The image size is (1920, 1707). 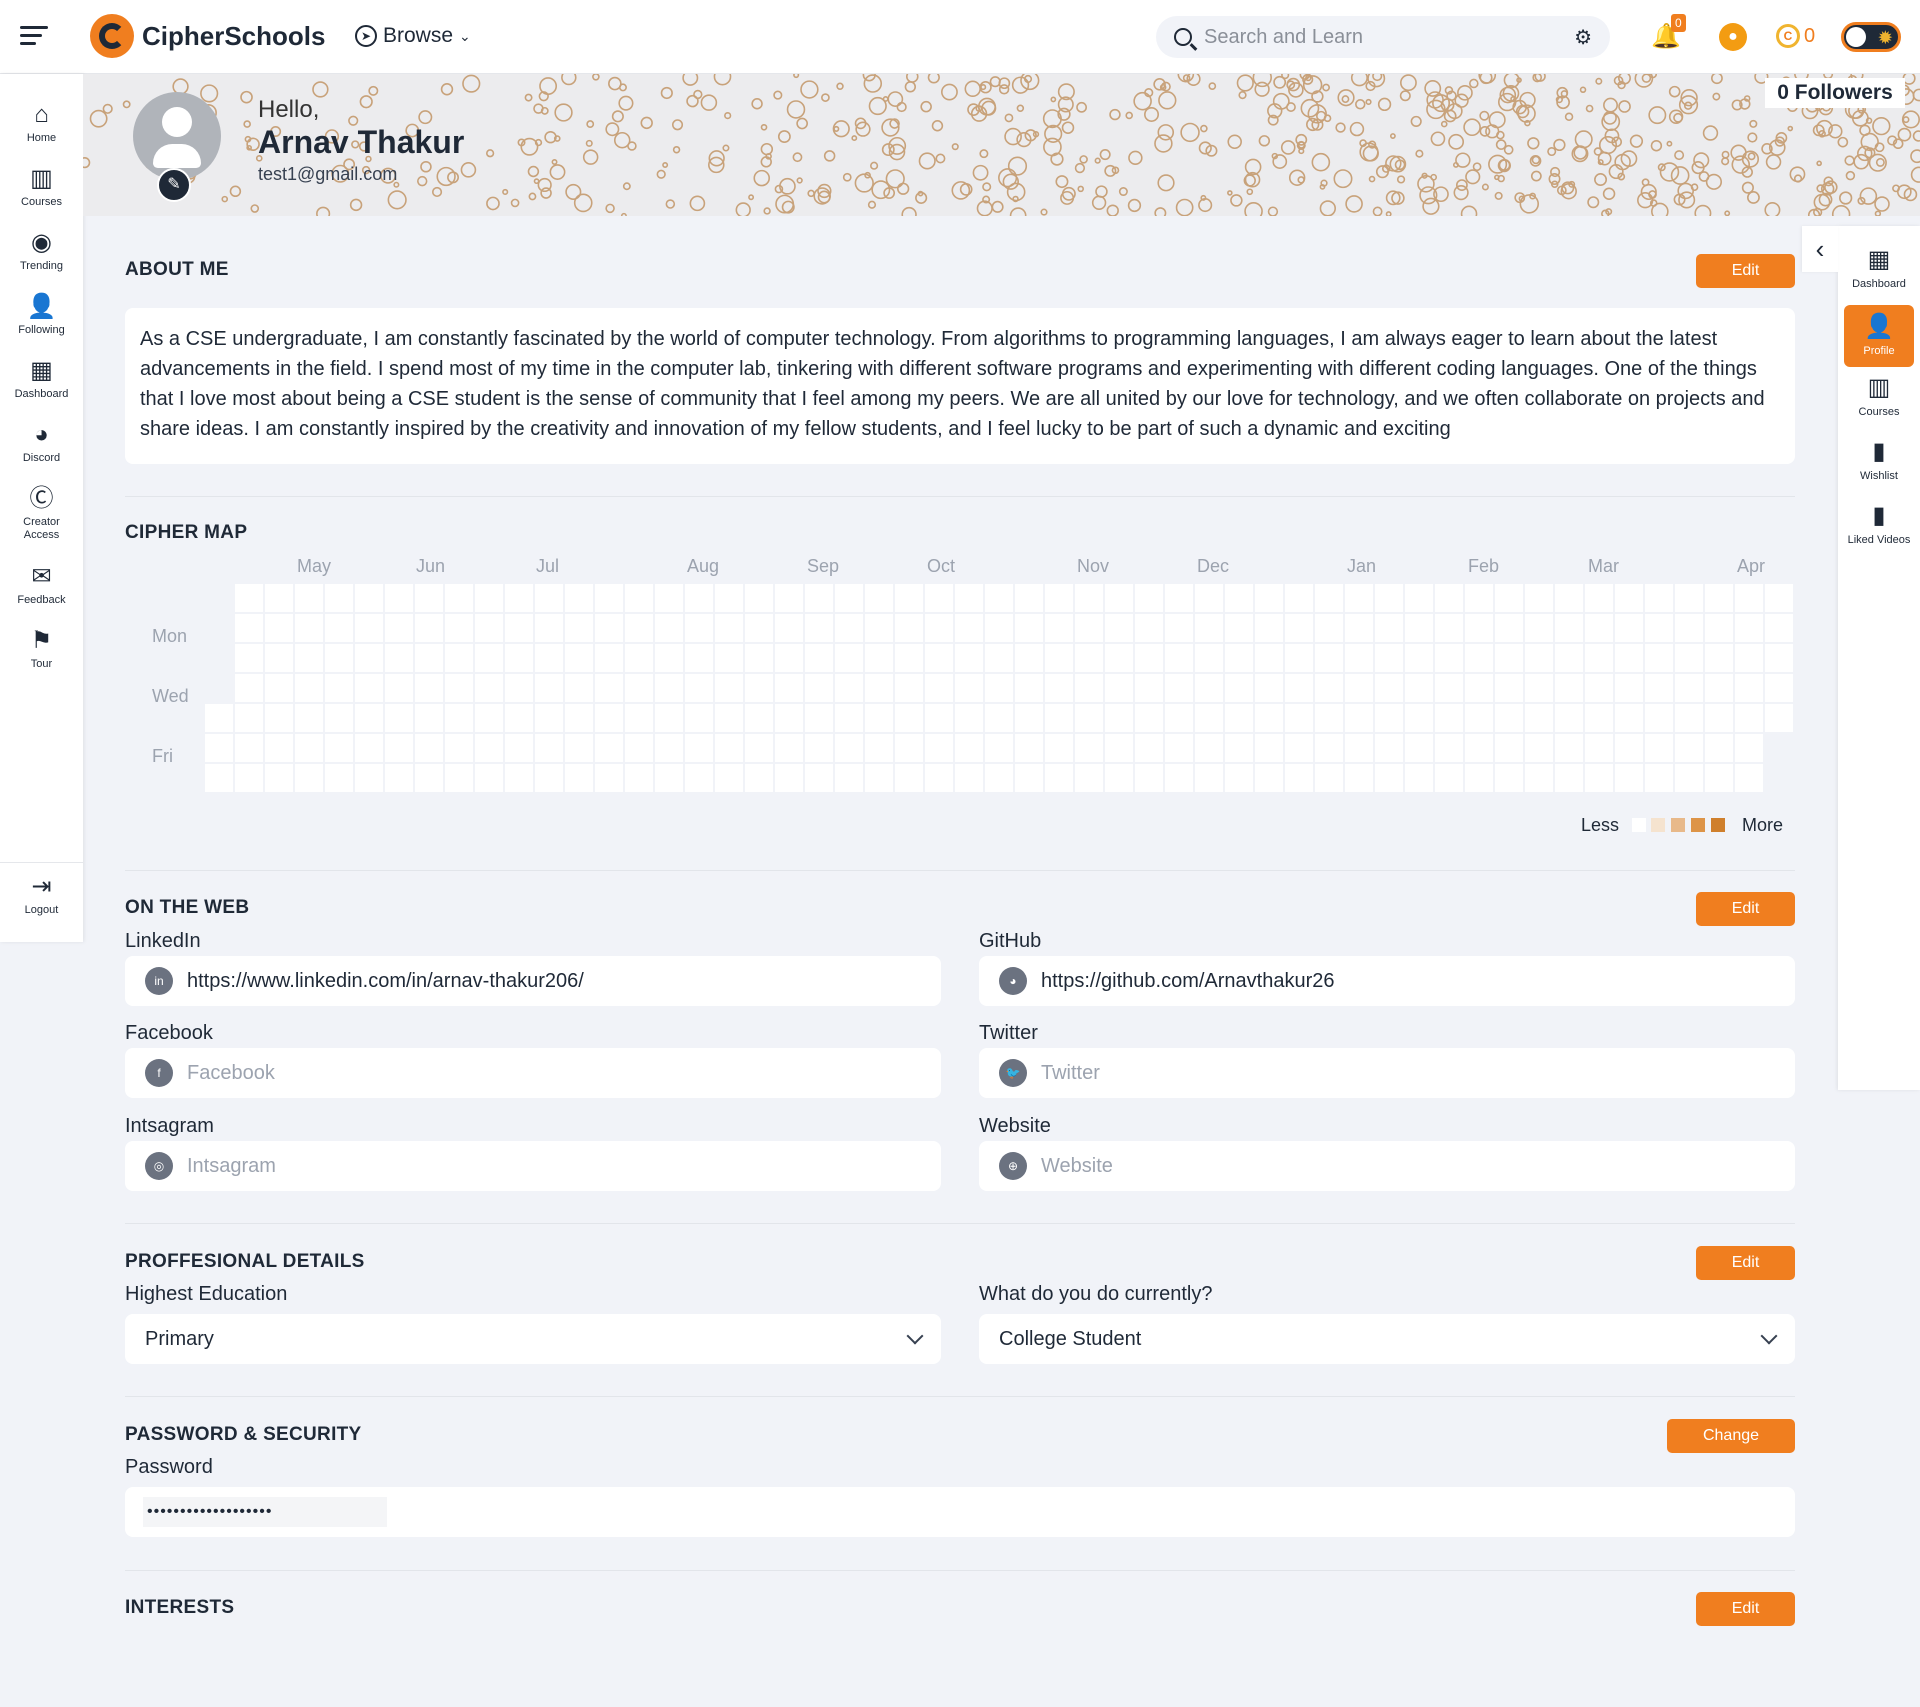 What do you see at coordinates (41, 514) in the screenshot?
I see `sidebar-item-creator-access: Ⓒ Creator Access` at bounding box center [41, 514].